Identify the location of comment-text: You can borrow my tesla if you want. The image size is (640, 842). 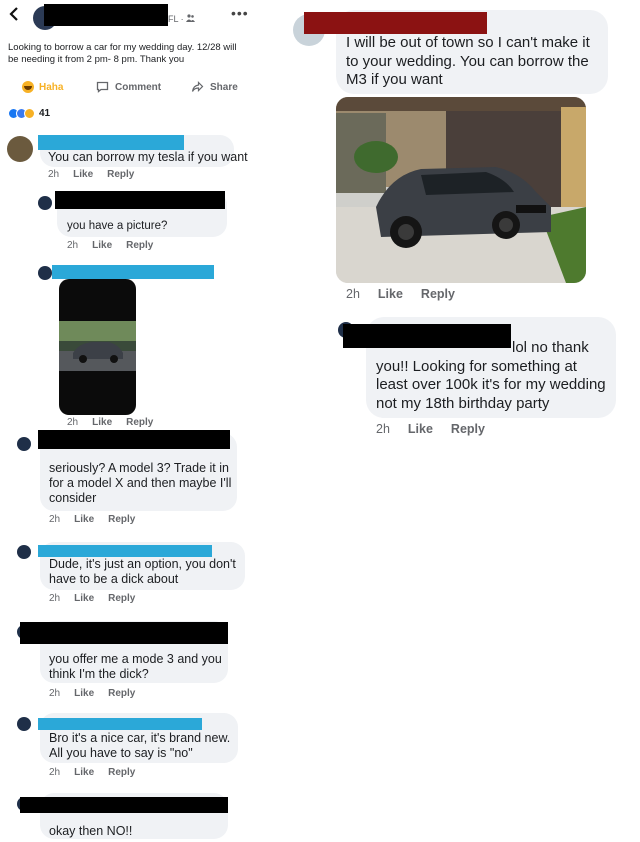
(148, 157).